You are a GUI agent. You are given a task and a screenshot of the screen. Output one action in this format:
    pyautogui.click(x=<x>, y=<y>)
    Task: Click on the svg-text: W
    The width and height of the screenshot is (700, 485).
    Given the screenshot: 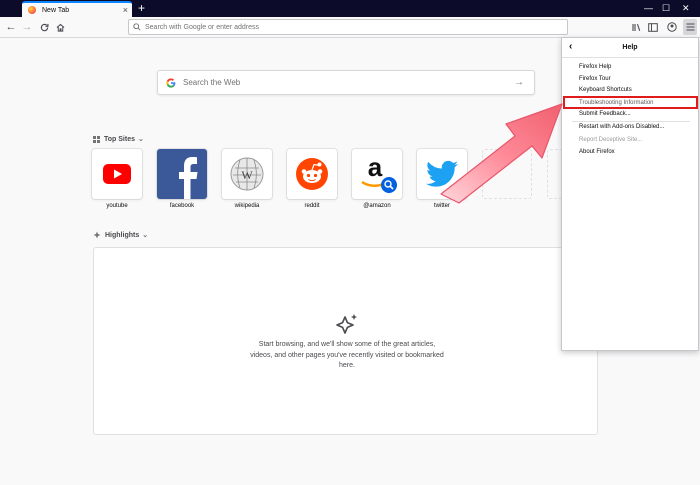 What is the action you would take?
    pyautogui.click(x=247, y=175)
    